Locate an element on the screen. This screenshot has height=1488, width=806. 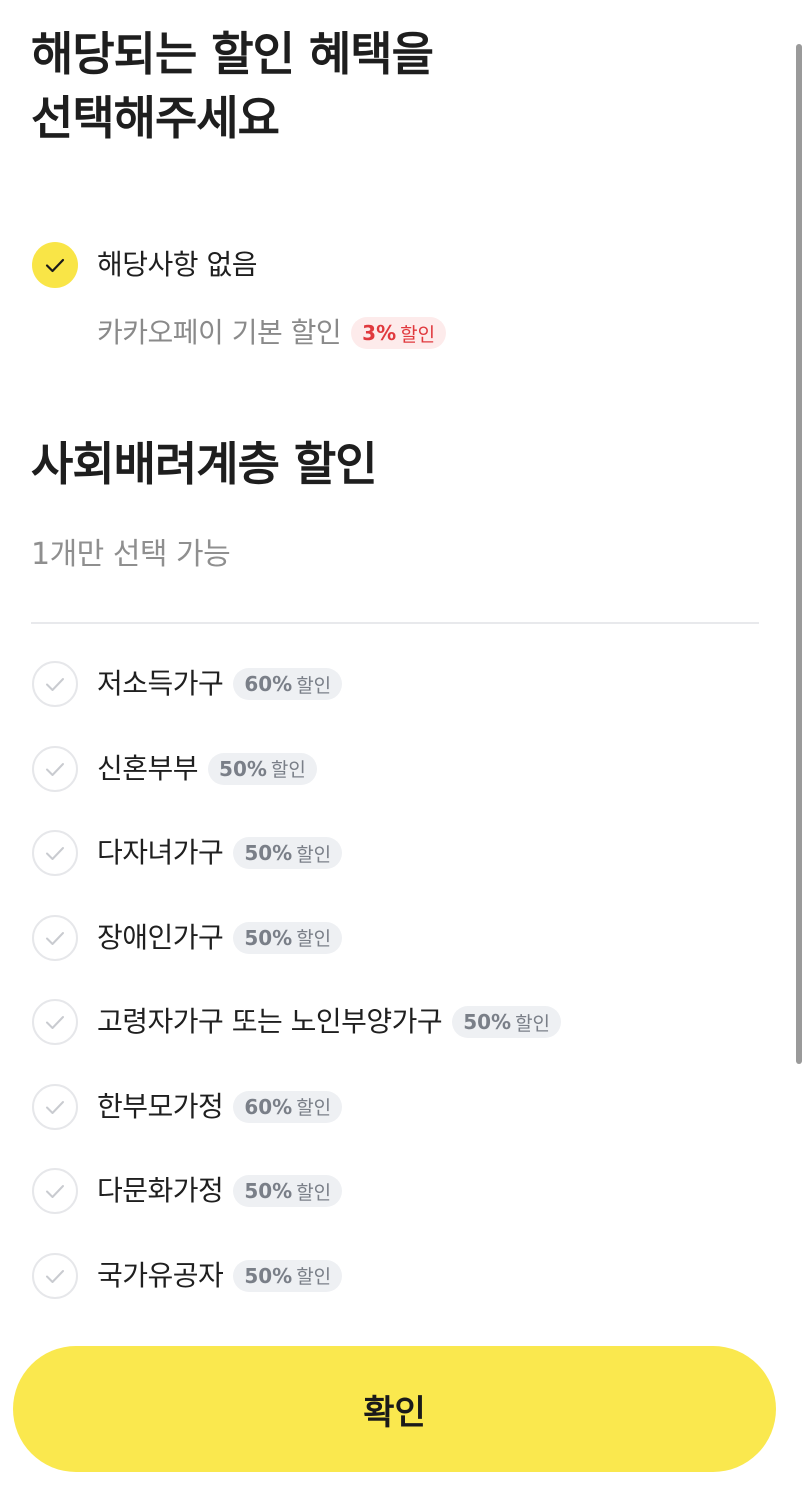
list-item: 저소득가구 60% 할인 is located at coordinates (403, 683).